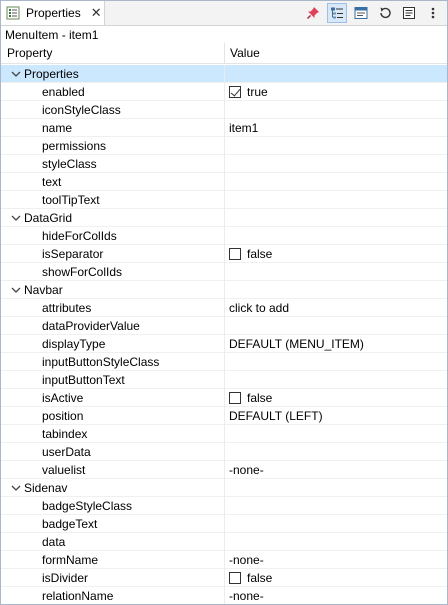 The width and height of the screenshot is (448, 605). I want to click on property-value-cell: true, so click(248, 92).